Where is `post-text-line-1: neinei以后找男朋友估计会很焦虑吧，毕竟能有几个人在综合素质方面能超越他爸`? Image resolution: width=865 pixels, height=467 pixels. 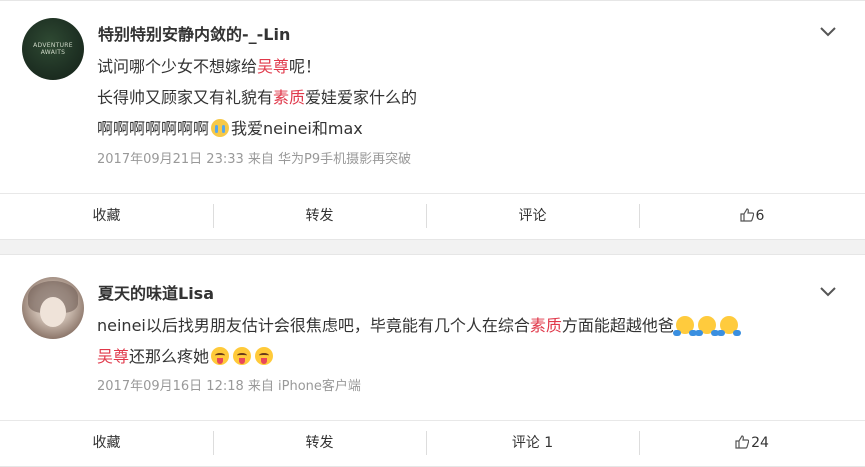
post-text-line-1: neinei以后找男朋友估计会很焦虑吧，毕竟能有几个人在综合素质方面能超越他爸 is located at coordinates (419, 324).